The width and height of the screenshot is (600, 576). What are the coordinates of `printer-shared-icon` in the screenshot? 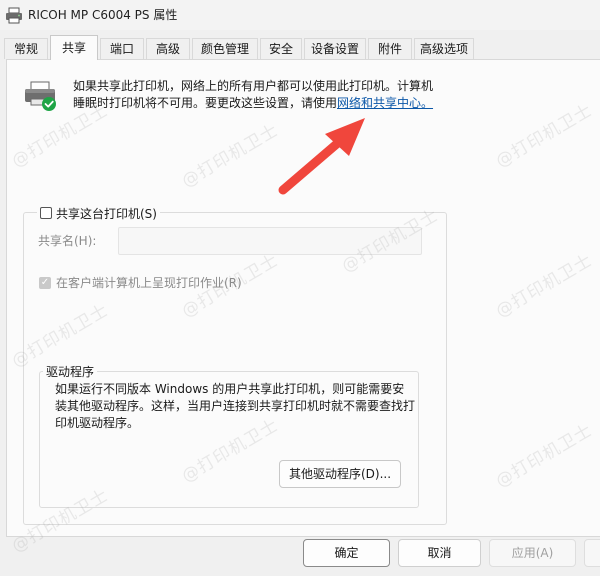 It's located at (40, 96).